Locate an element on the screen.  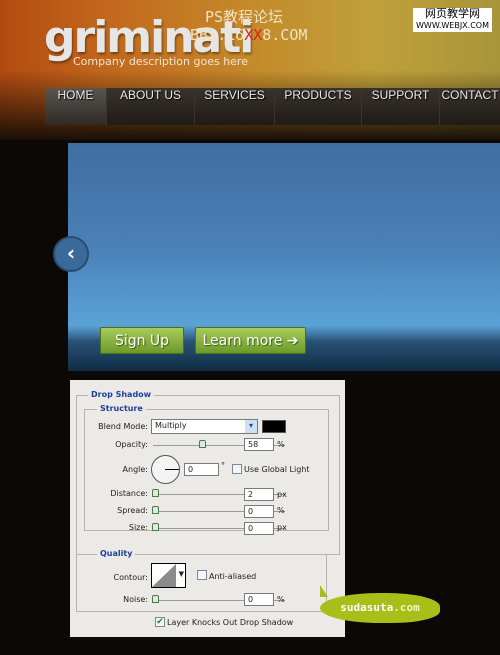
nav-support: SUPPORT is located at coordinates (401, 106).